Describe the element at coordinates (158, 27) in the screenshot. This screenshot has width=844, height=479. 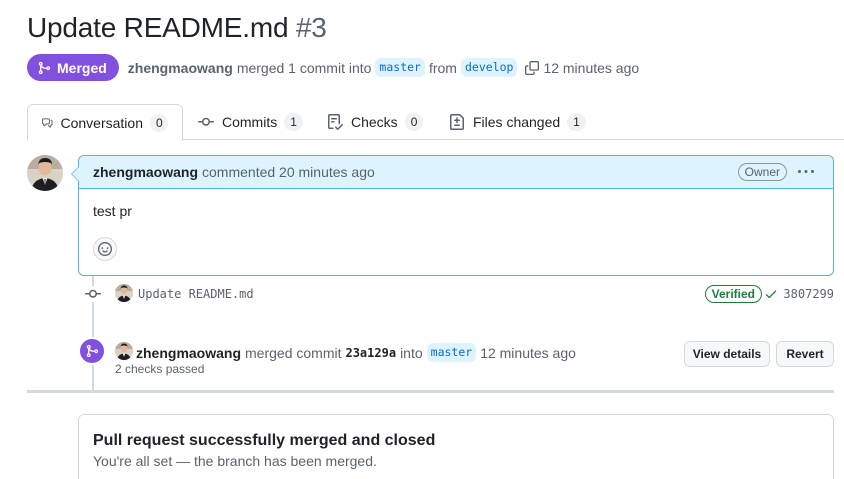
I see `pr-title: Update README.md` at that location.